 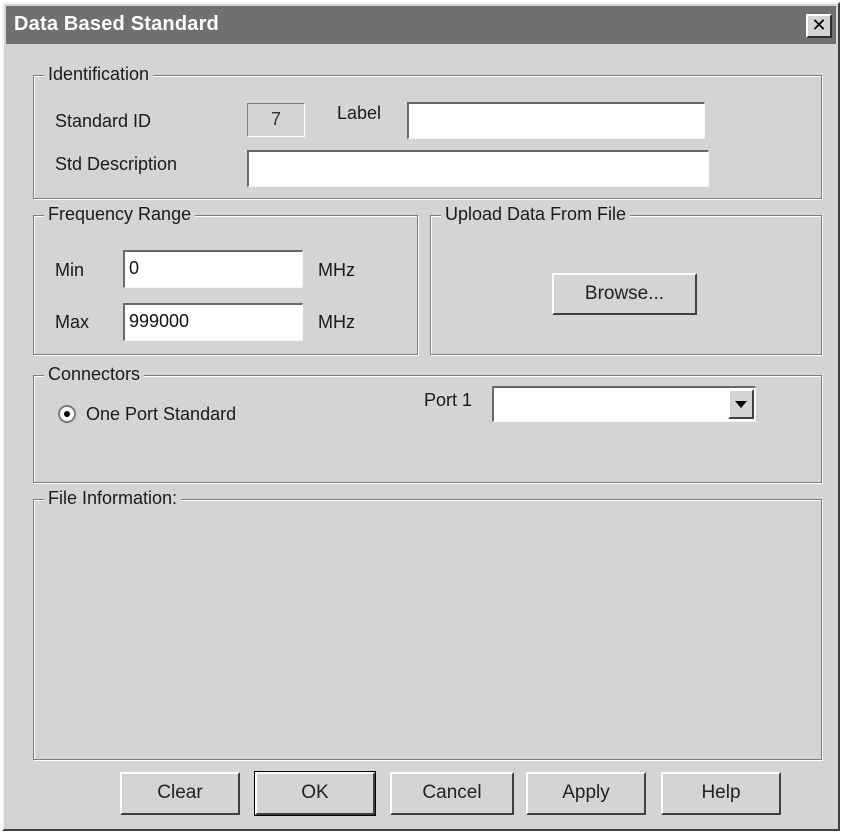 What do you see at coordinates (721, 793) in the screenshot?
I see `help-button: Help` at bounding box center [721, 793].